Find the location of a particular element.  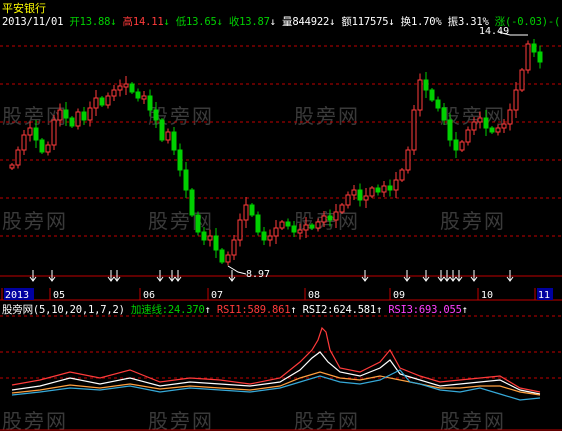

high-value: 14.11 is located at coordinates (148, 22).